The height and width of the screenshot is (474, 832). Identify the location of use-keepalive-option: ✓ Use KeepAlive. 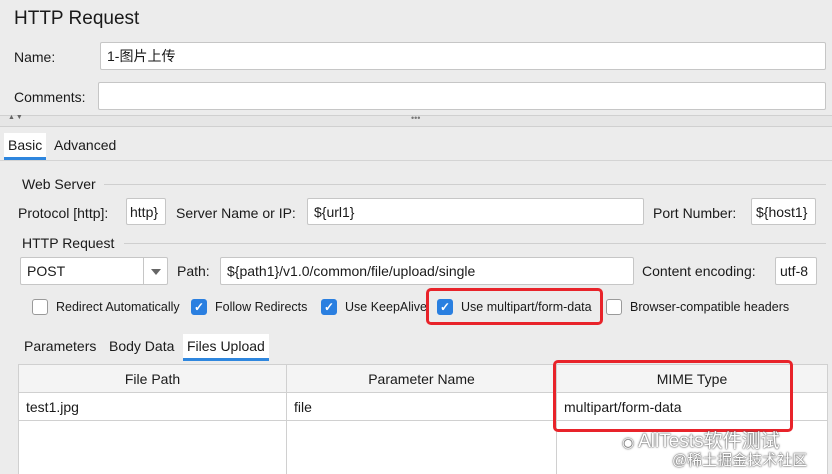
(374, 307).